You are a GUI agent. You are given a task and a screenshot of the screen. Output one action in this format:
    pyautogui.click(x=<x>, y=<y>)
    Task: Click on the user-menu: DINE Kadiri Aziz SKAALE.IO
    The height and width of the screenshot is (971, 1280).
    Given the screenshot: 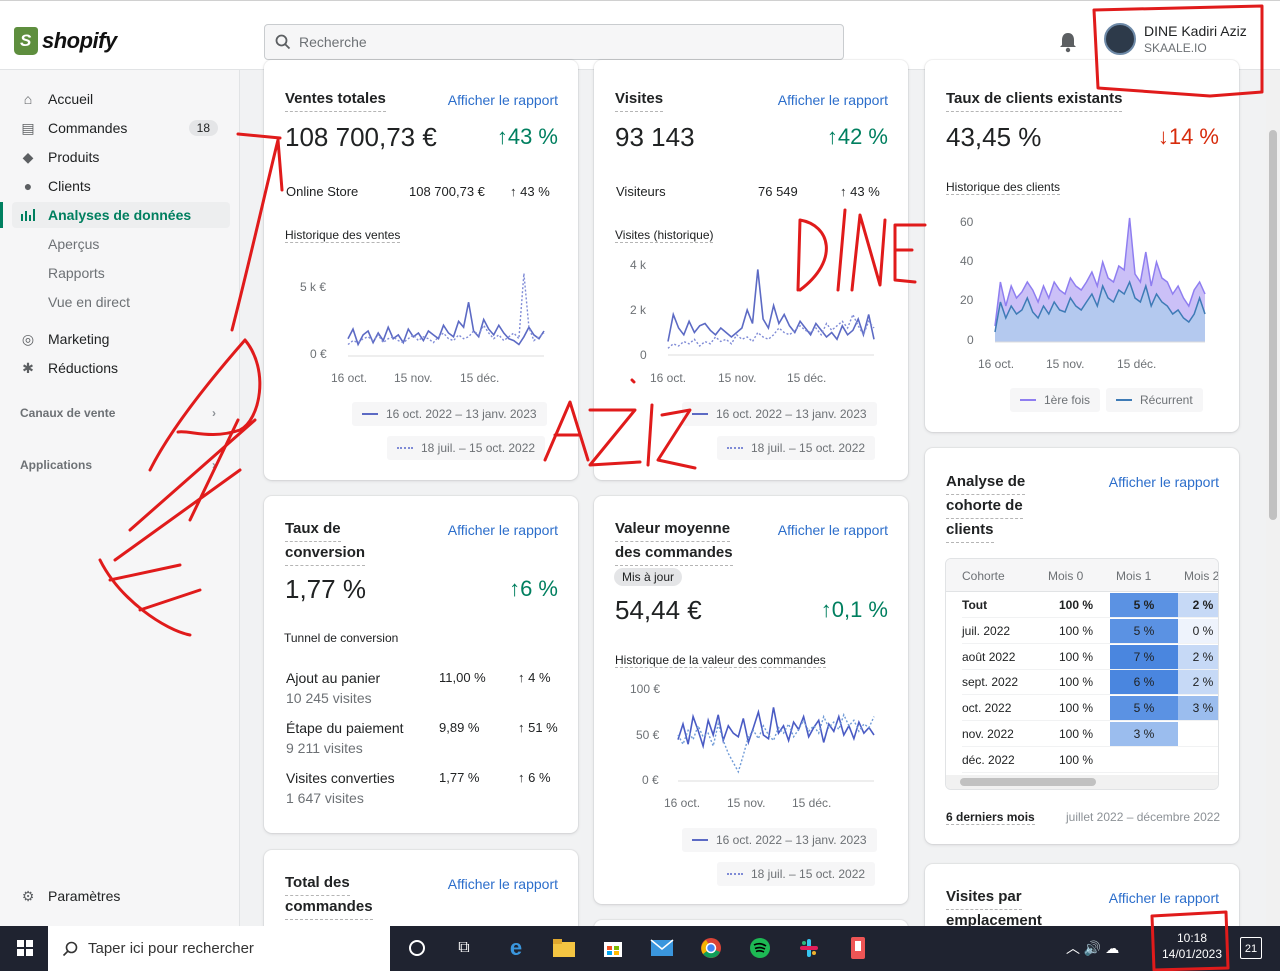 What is the action you would take?
    pyautogui.click(x=1175, y=39)
    